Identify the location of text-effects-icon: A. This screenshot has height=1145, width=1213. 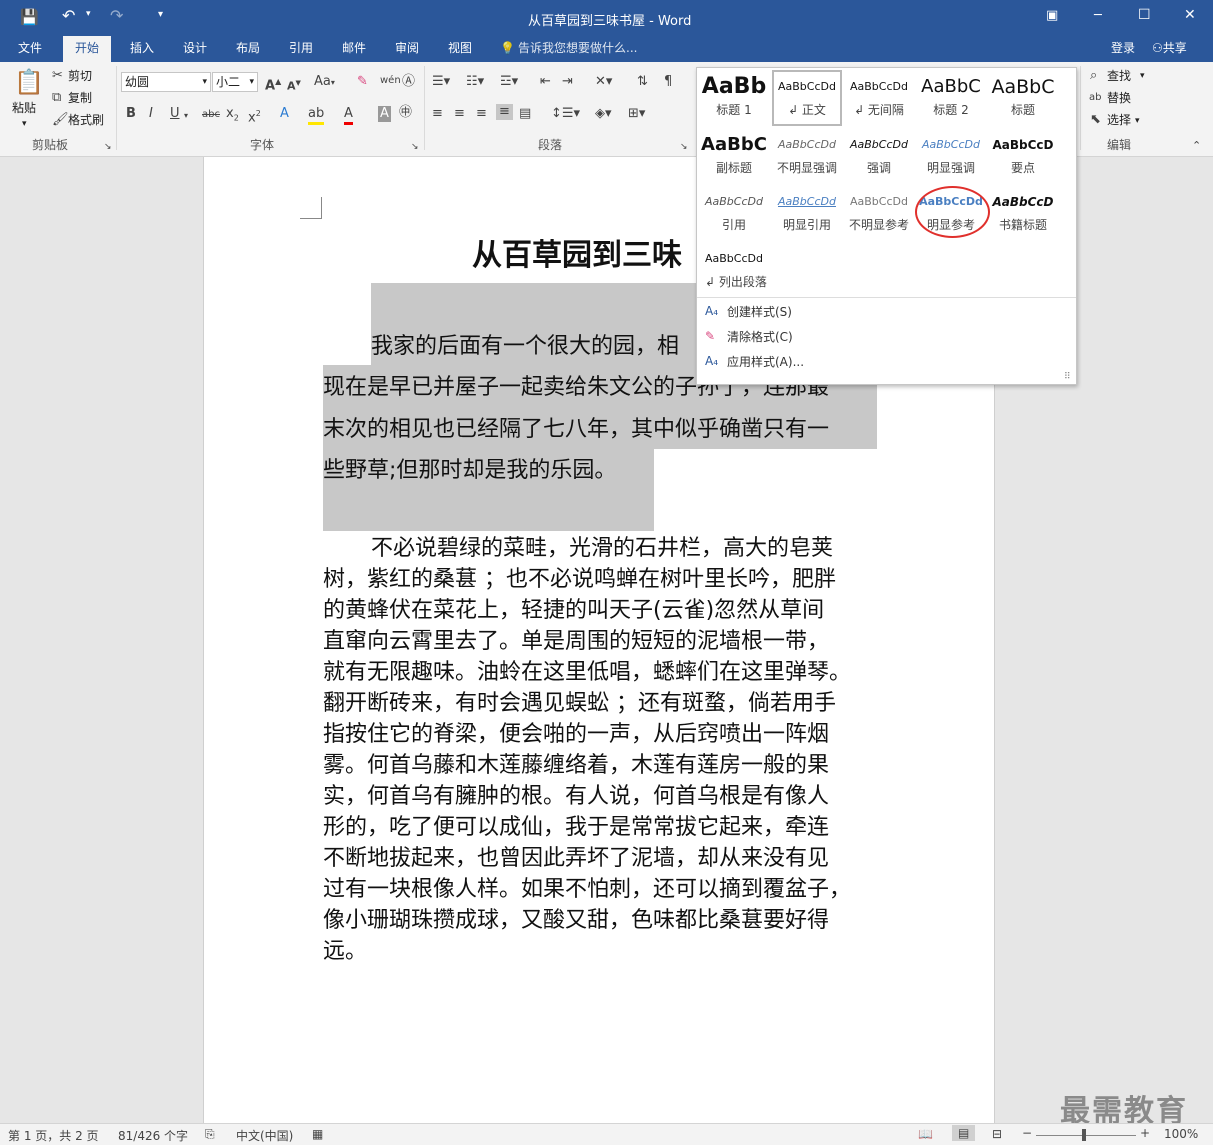
(284, 114).